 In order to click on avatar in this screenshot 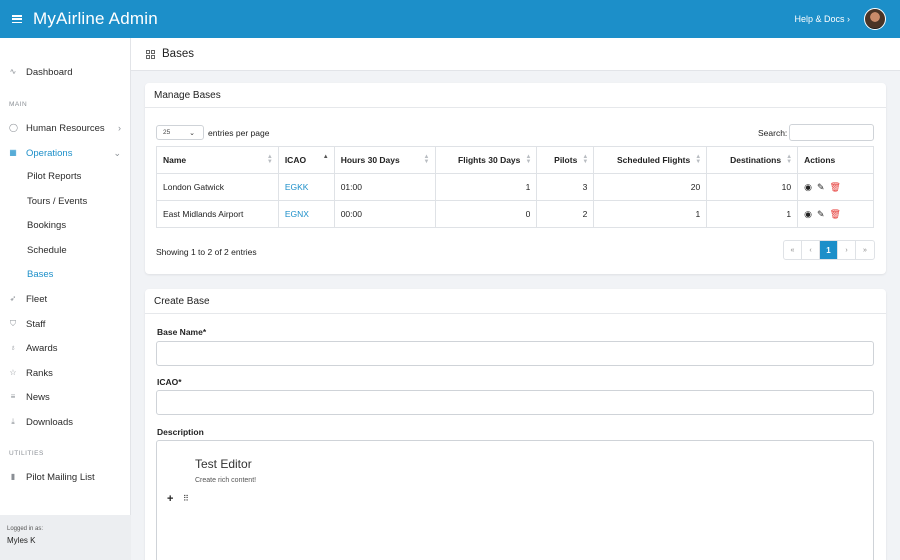, I will do `click(875, 19)`.